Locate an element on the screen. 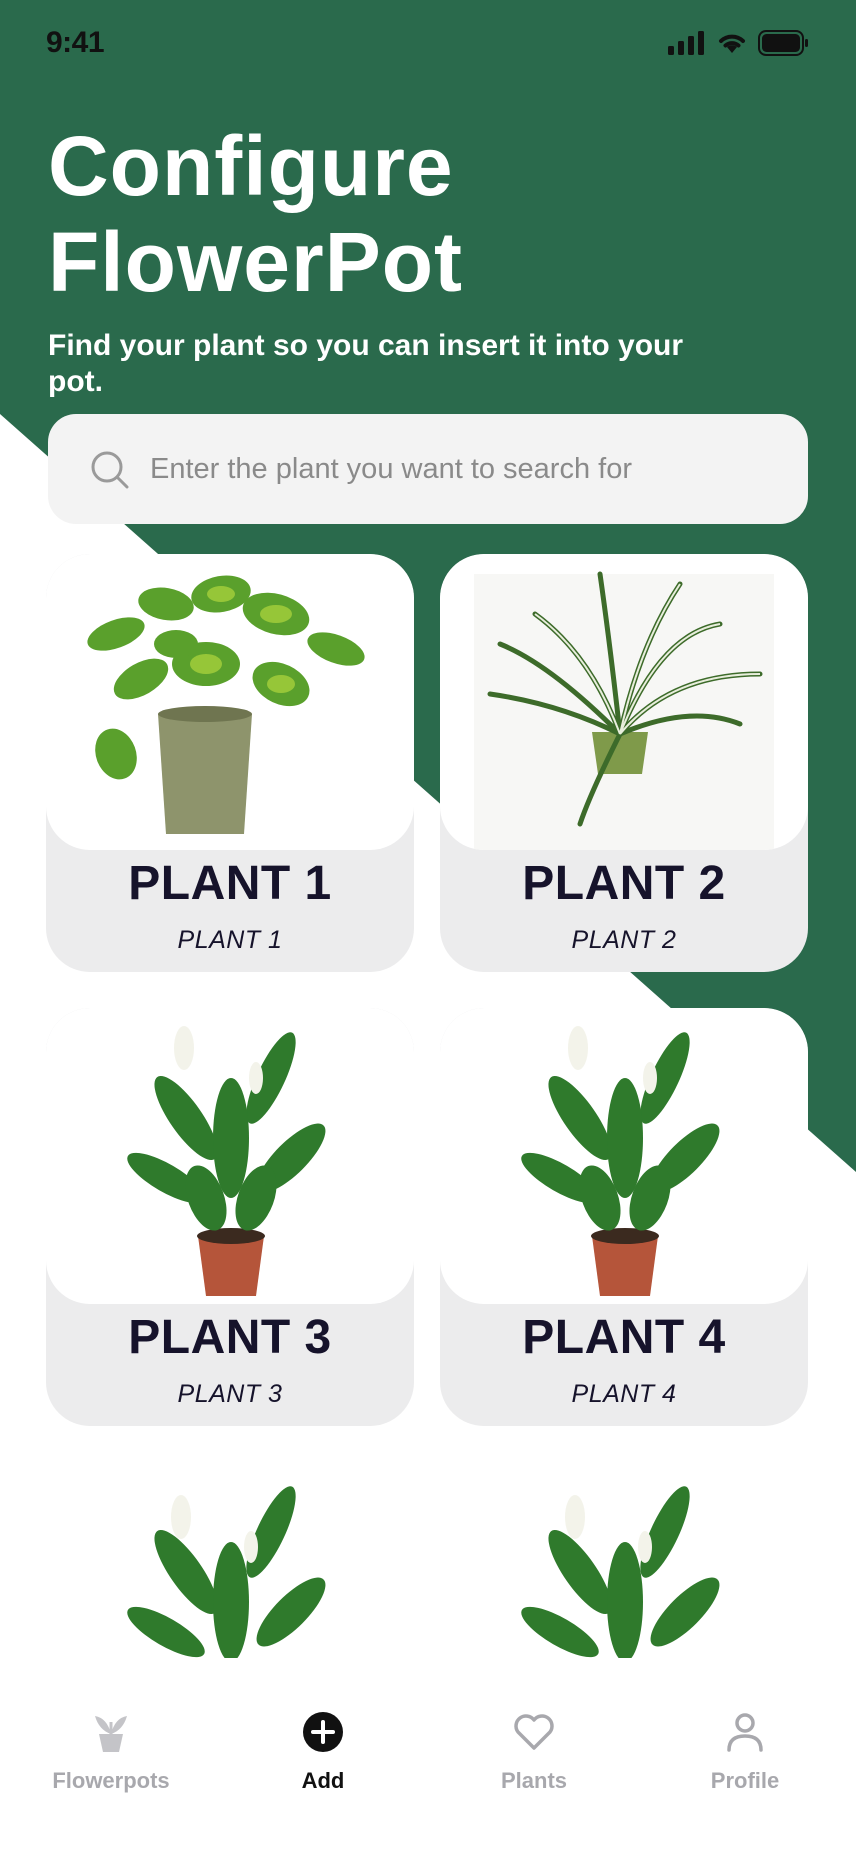  nav-item-profile: Profile is located at coordinates (745, 1752).